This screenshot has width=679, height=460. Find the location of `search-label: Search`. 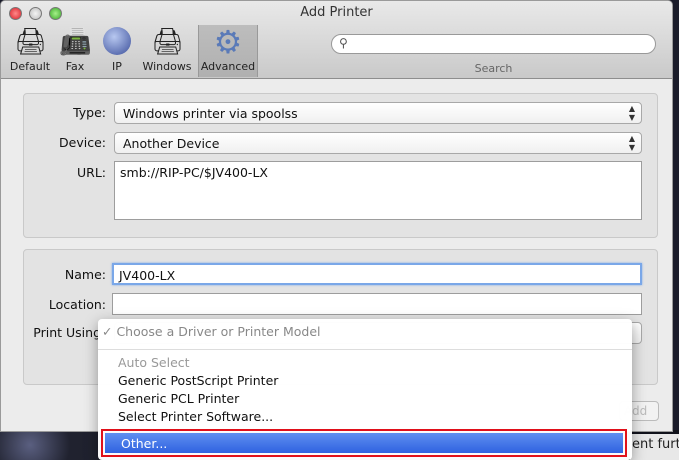

search-label: Search is located at coordinates (493, 68).